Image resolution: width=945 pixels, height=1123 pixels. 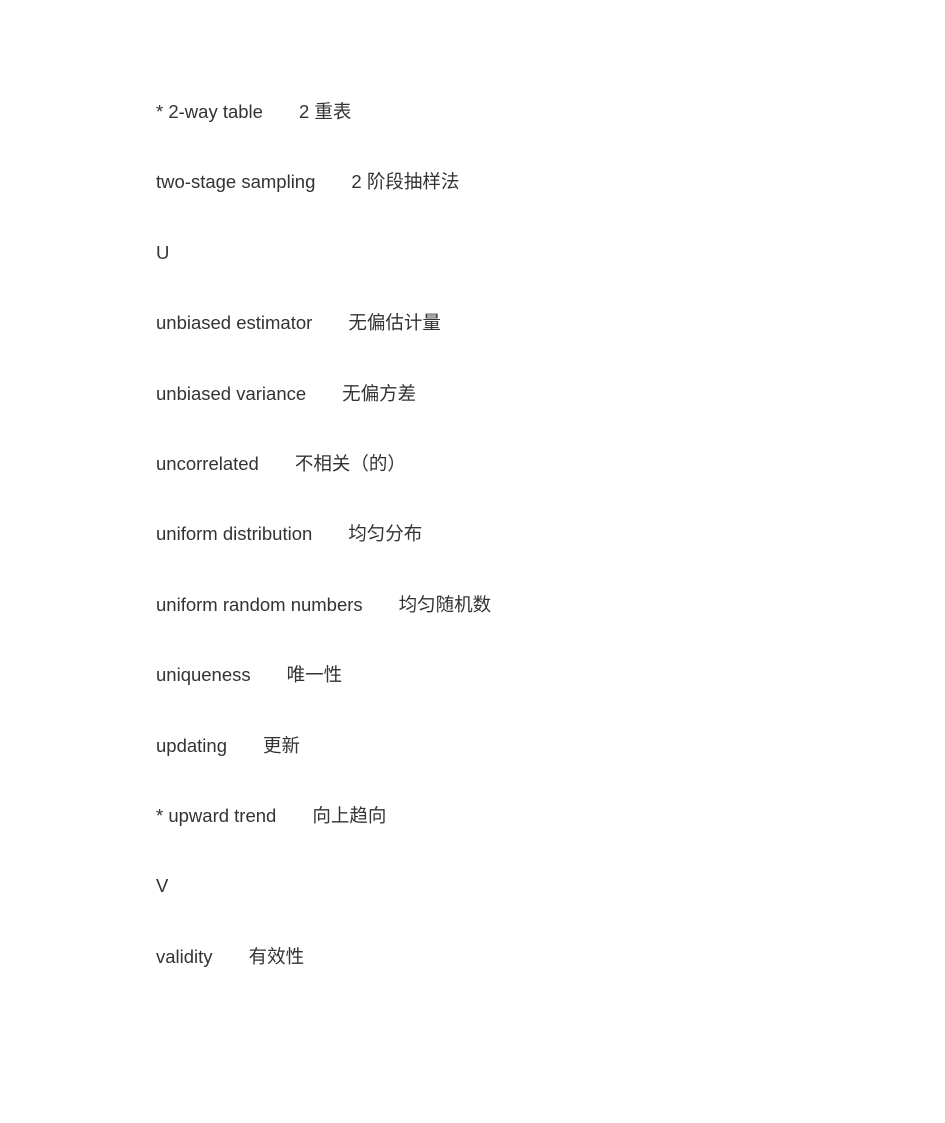 What do you see at coordinates (323, 696) in the screenshot?
I see `glossary-entry: uniqueness 唯一性` at bounding box center [323, 696].